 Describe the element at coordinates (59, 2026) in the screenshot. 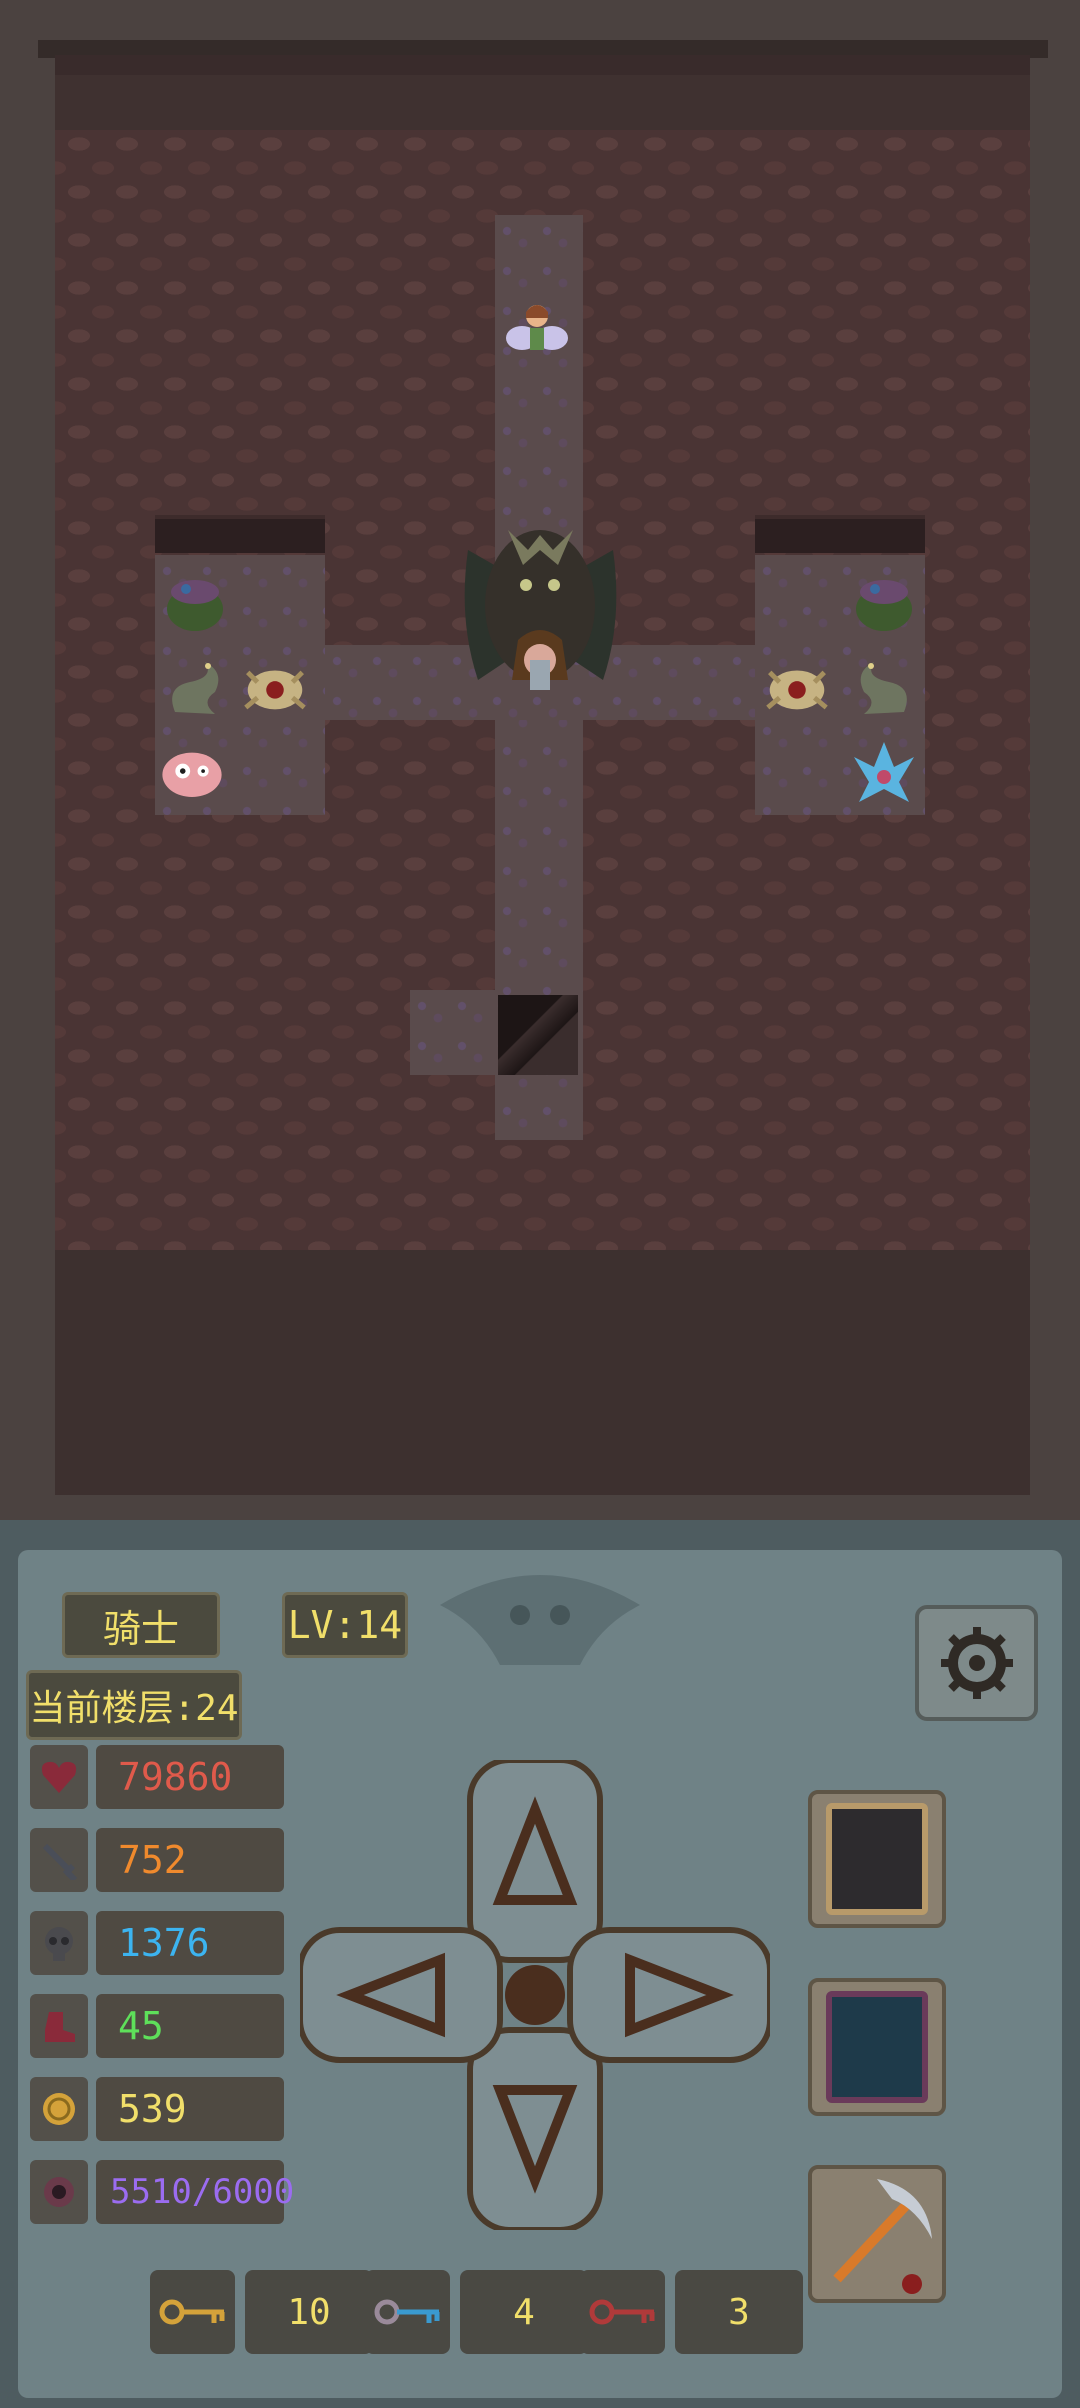

I see `boot-icon` at that location.